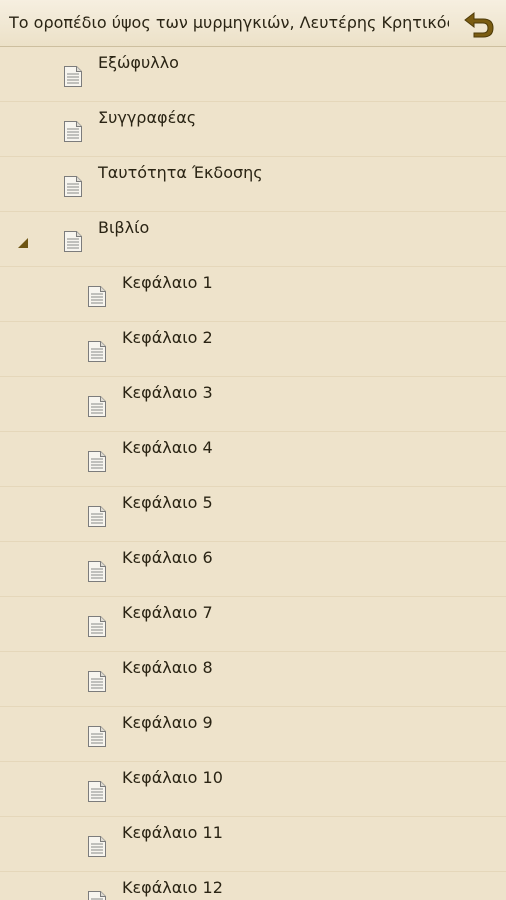 The image size is (506, 900). I want to click on back-arrow-icon, so click(479, 24).